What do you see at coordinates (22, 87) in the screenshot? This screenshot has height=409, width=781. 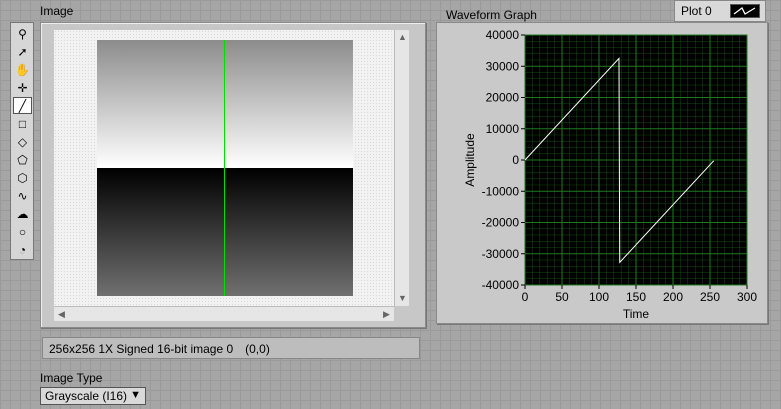 I see `crosshair-icon: ✛` at bounding box center [22, 87].